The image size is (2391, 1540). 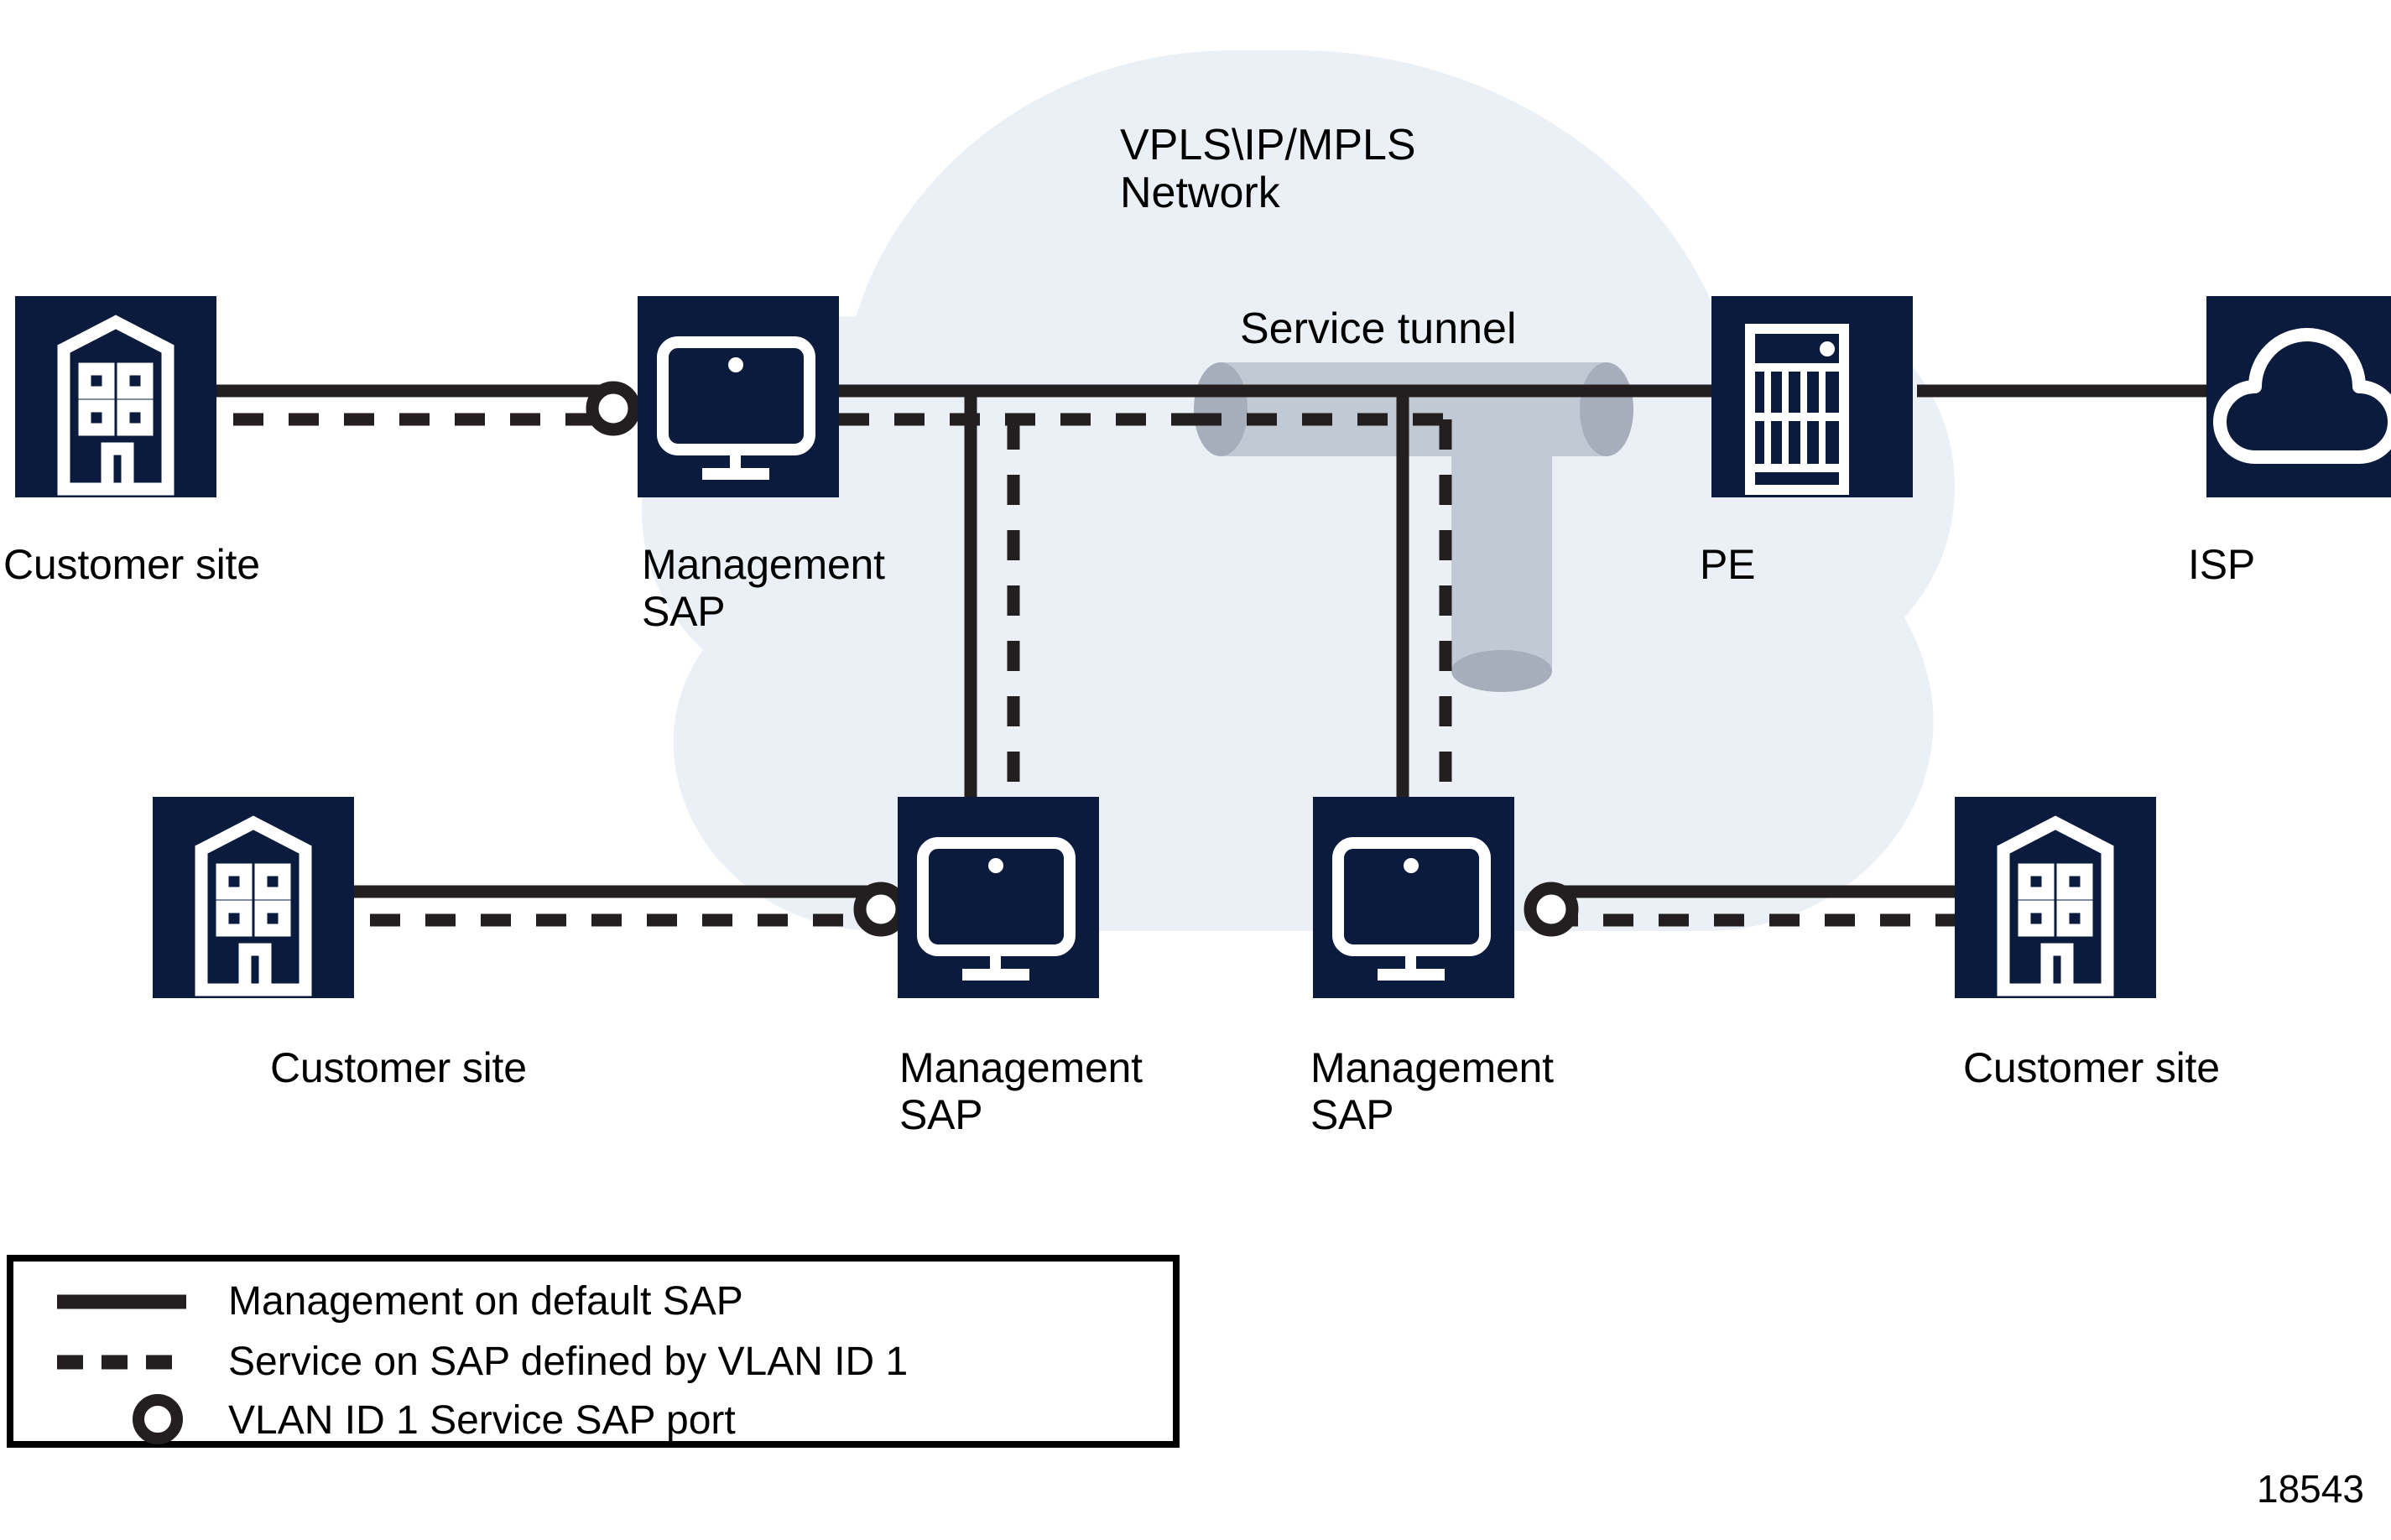 I want to click on tunnel-horizontal-body, so click(x=1414, y=409).